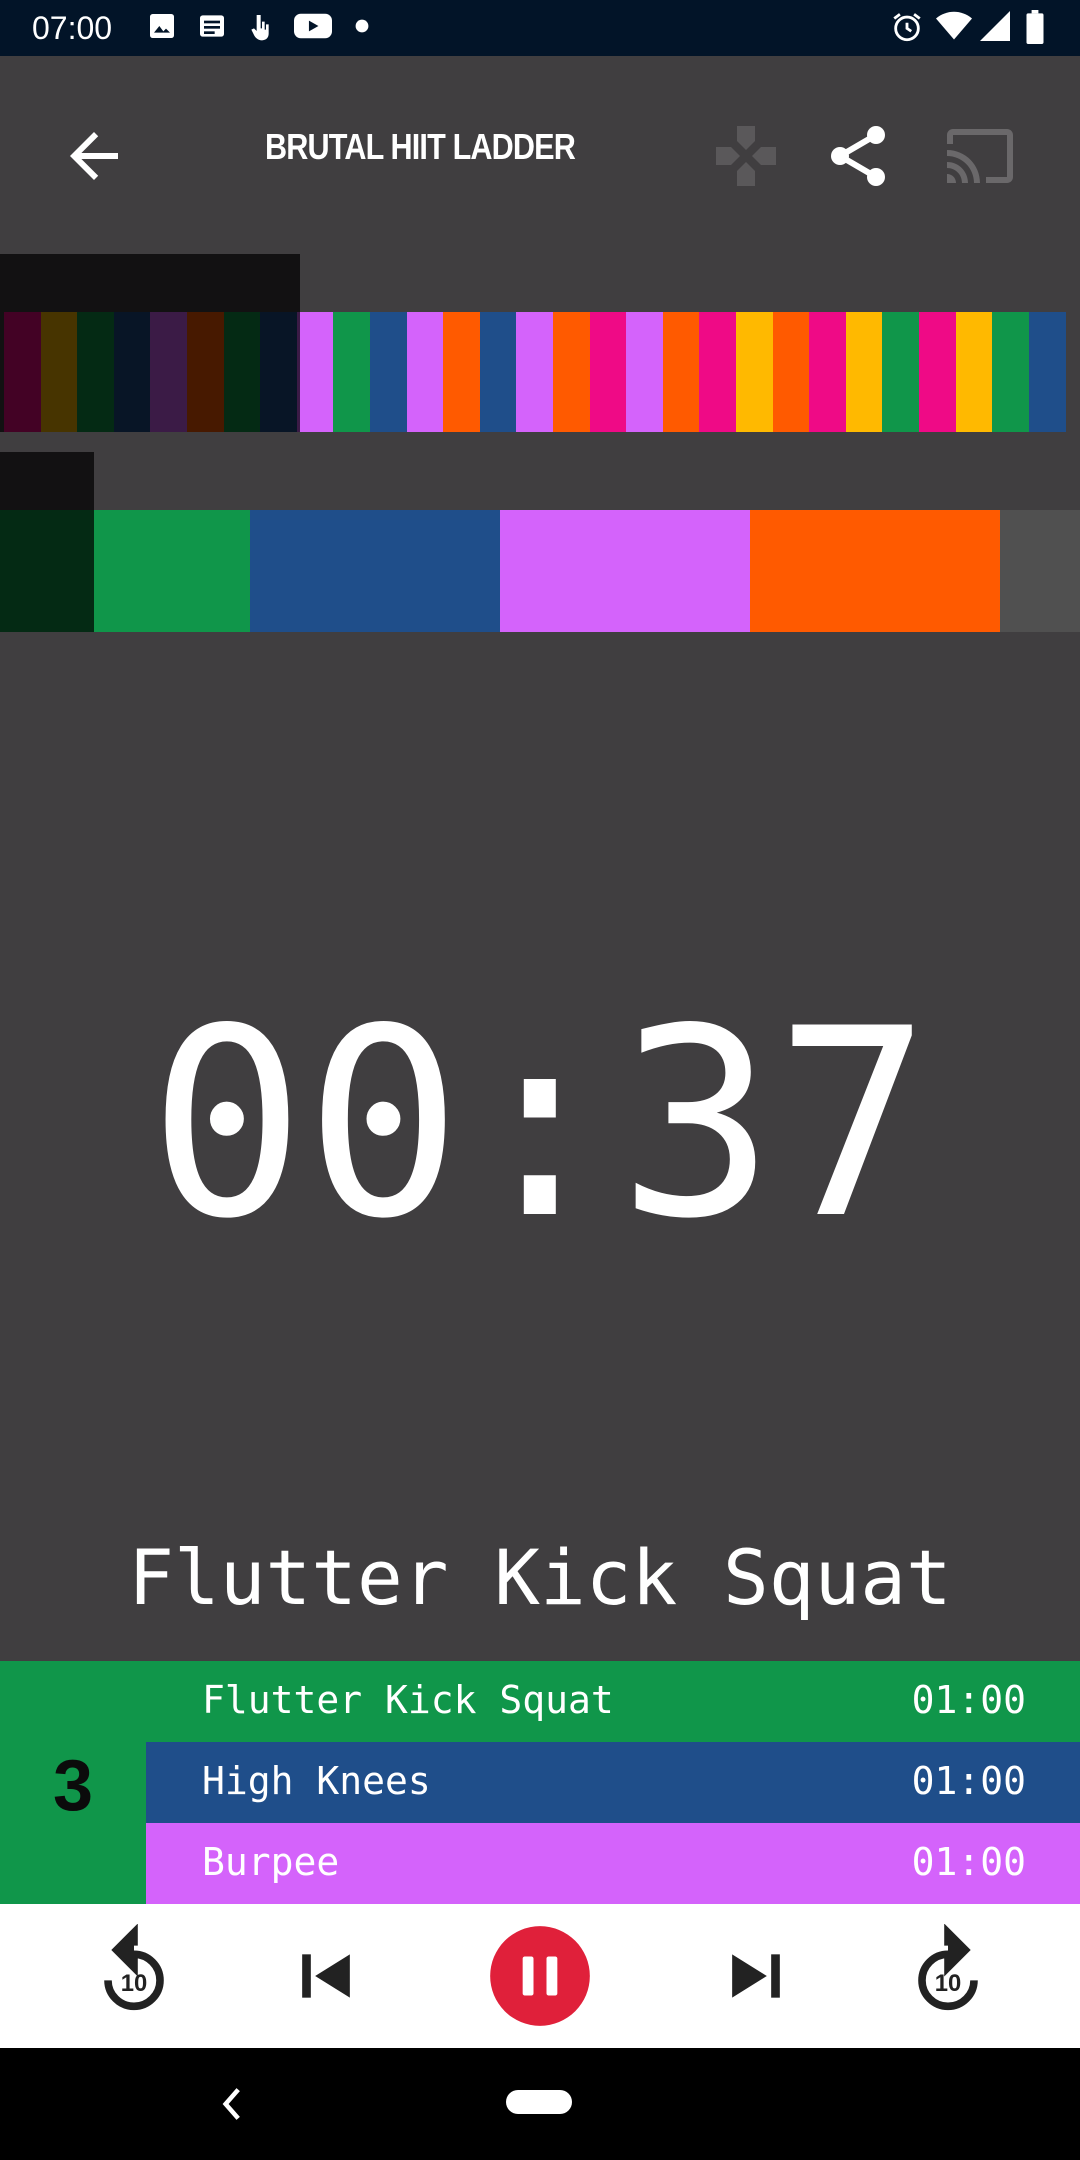  I want to click on status-time: 07:00, so click(72, 28).